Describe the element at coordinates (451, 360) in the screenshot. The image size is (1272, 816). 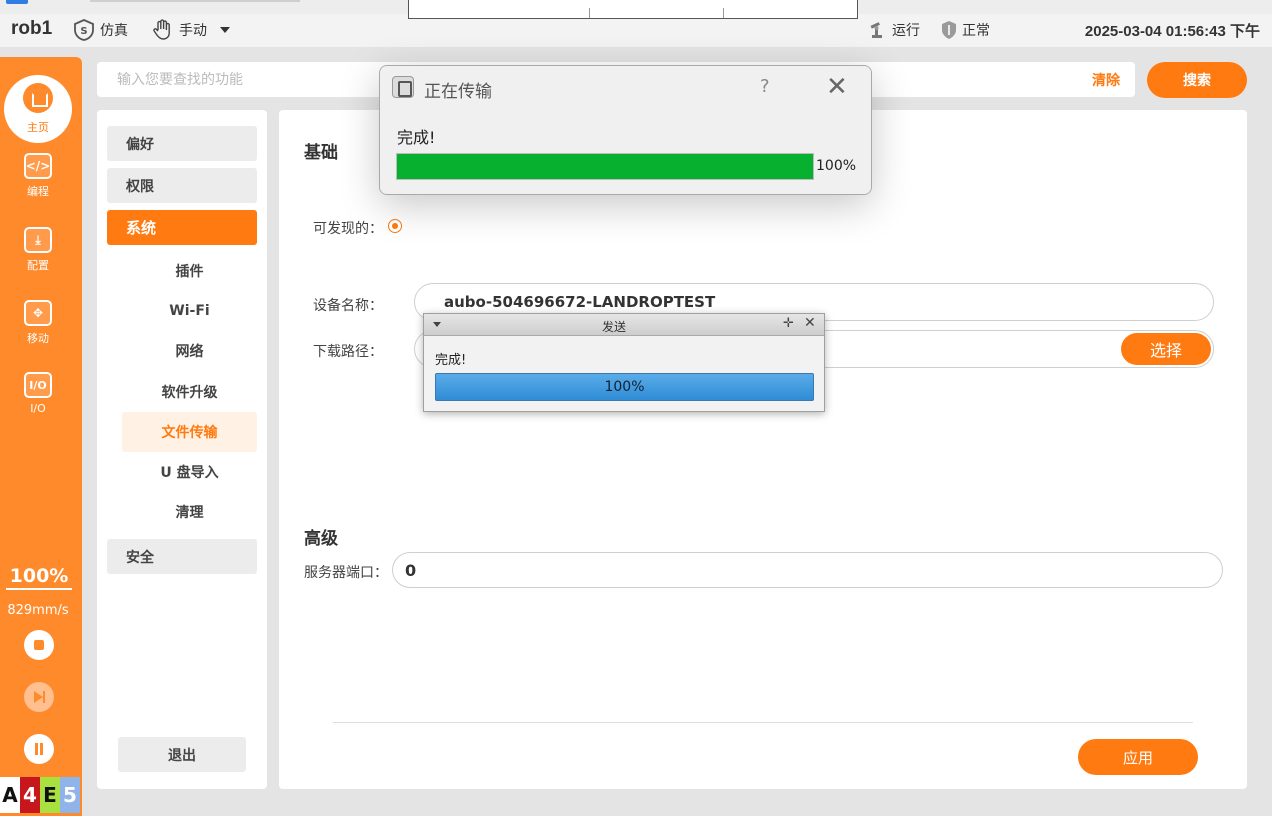
I see `send-status-message: 完成!` at that location.